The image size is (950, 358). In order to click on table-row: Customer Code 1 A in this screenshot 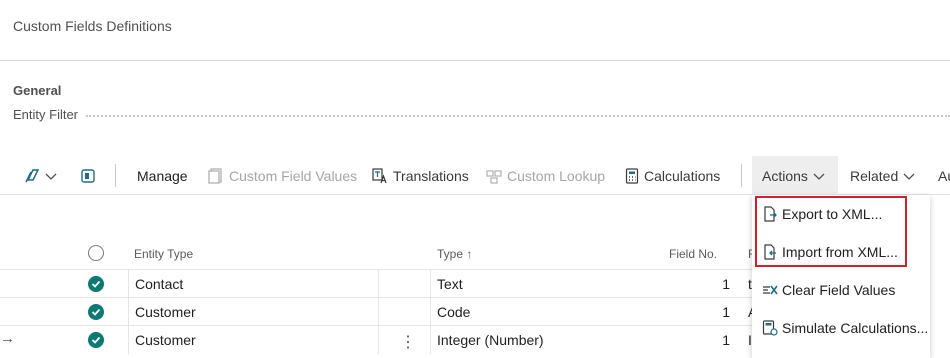, I will do `click(378, 311)`.